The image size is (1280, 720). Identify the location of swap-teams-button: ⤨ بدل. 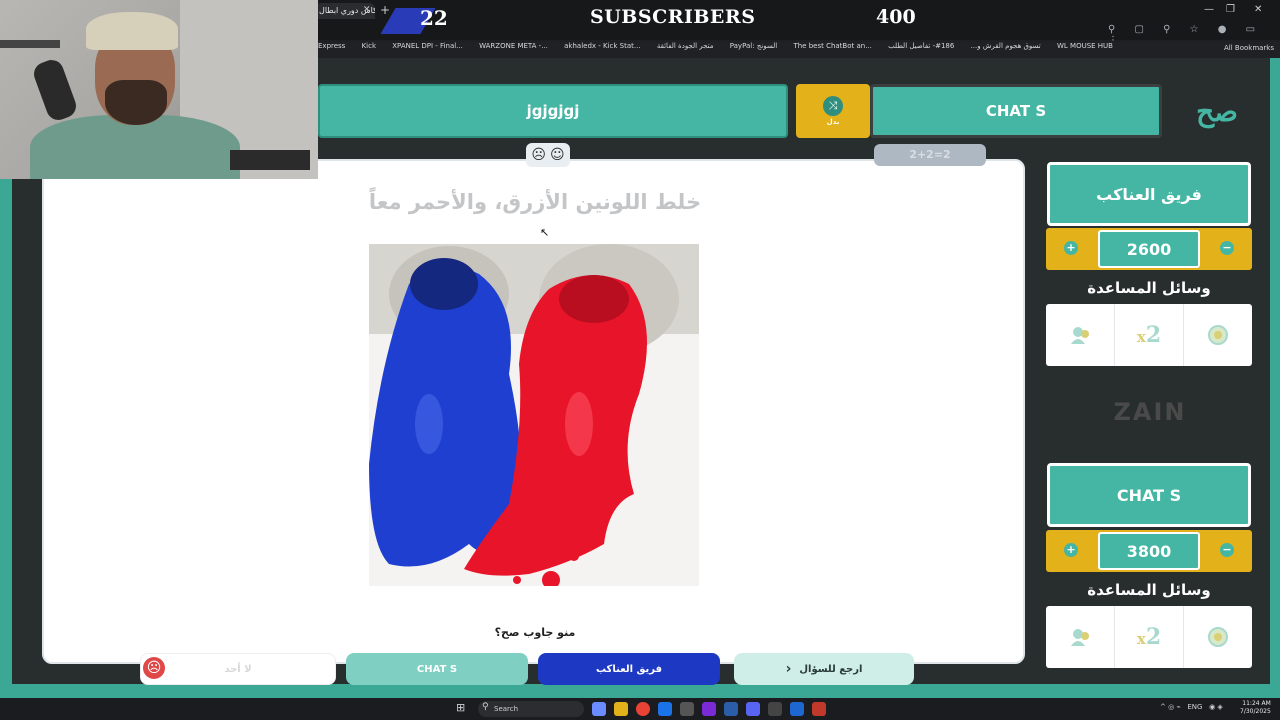
(833, 111).